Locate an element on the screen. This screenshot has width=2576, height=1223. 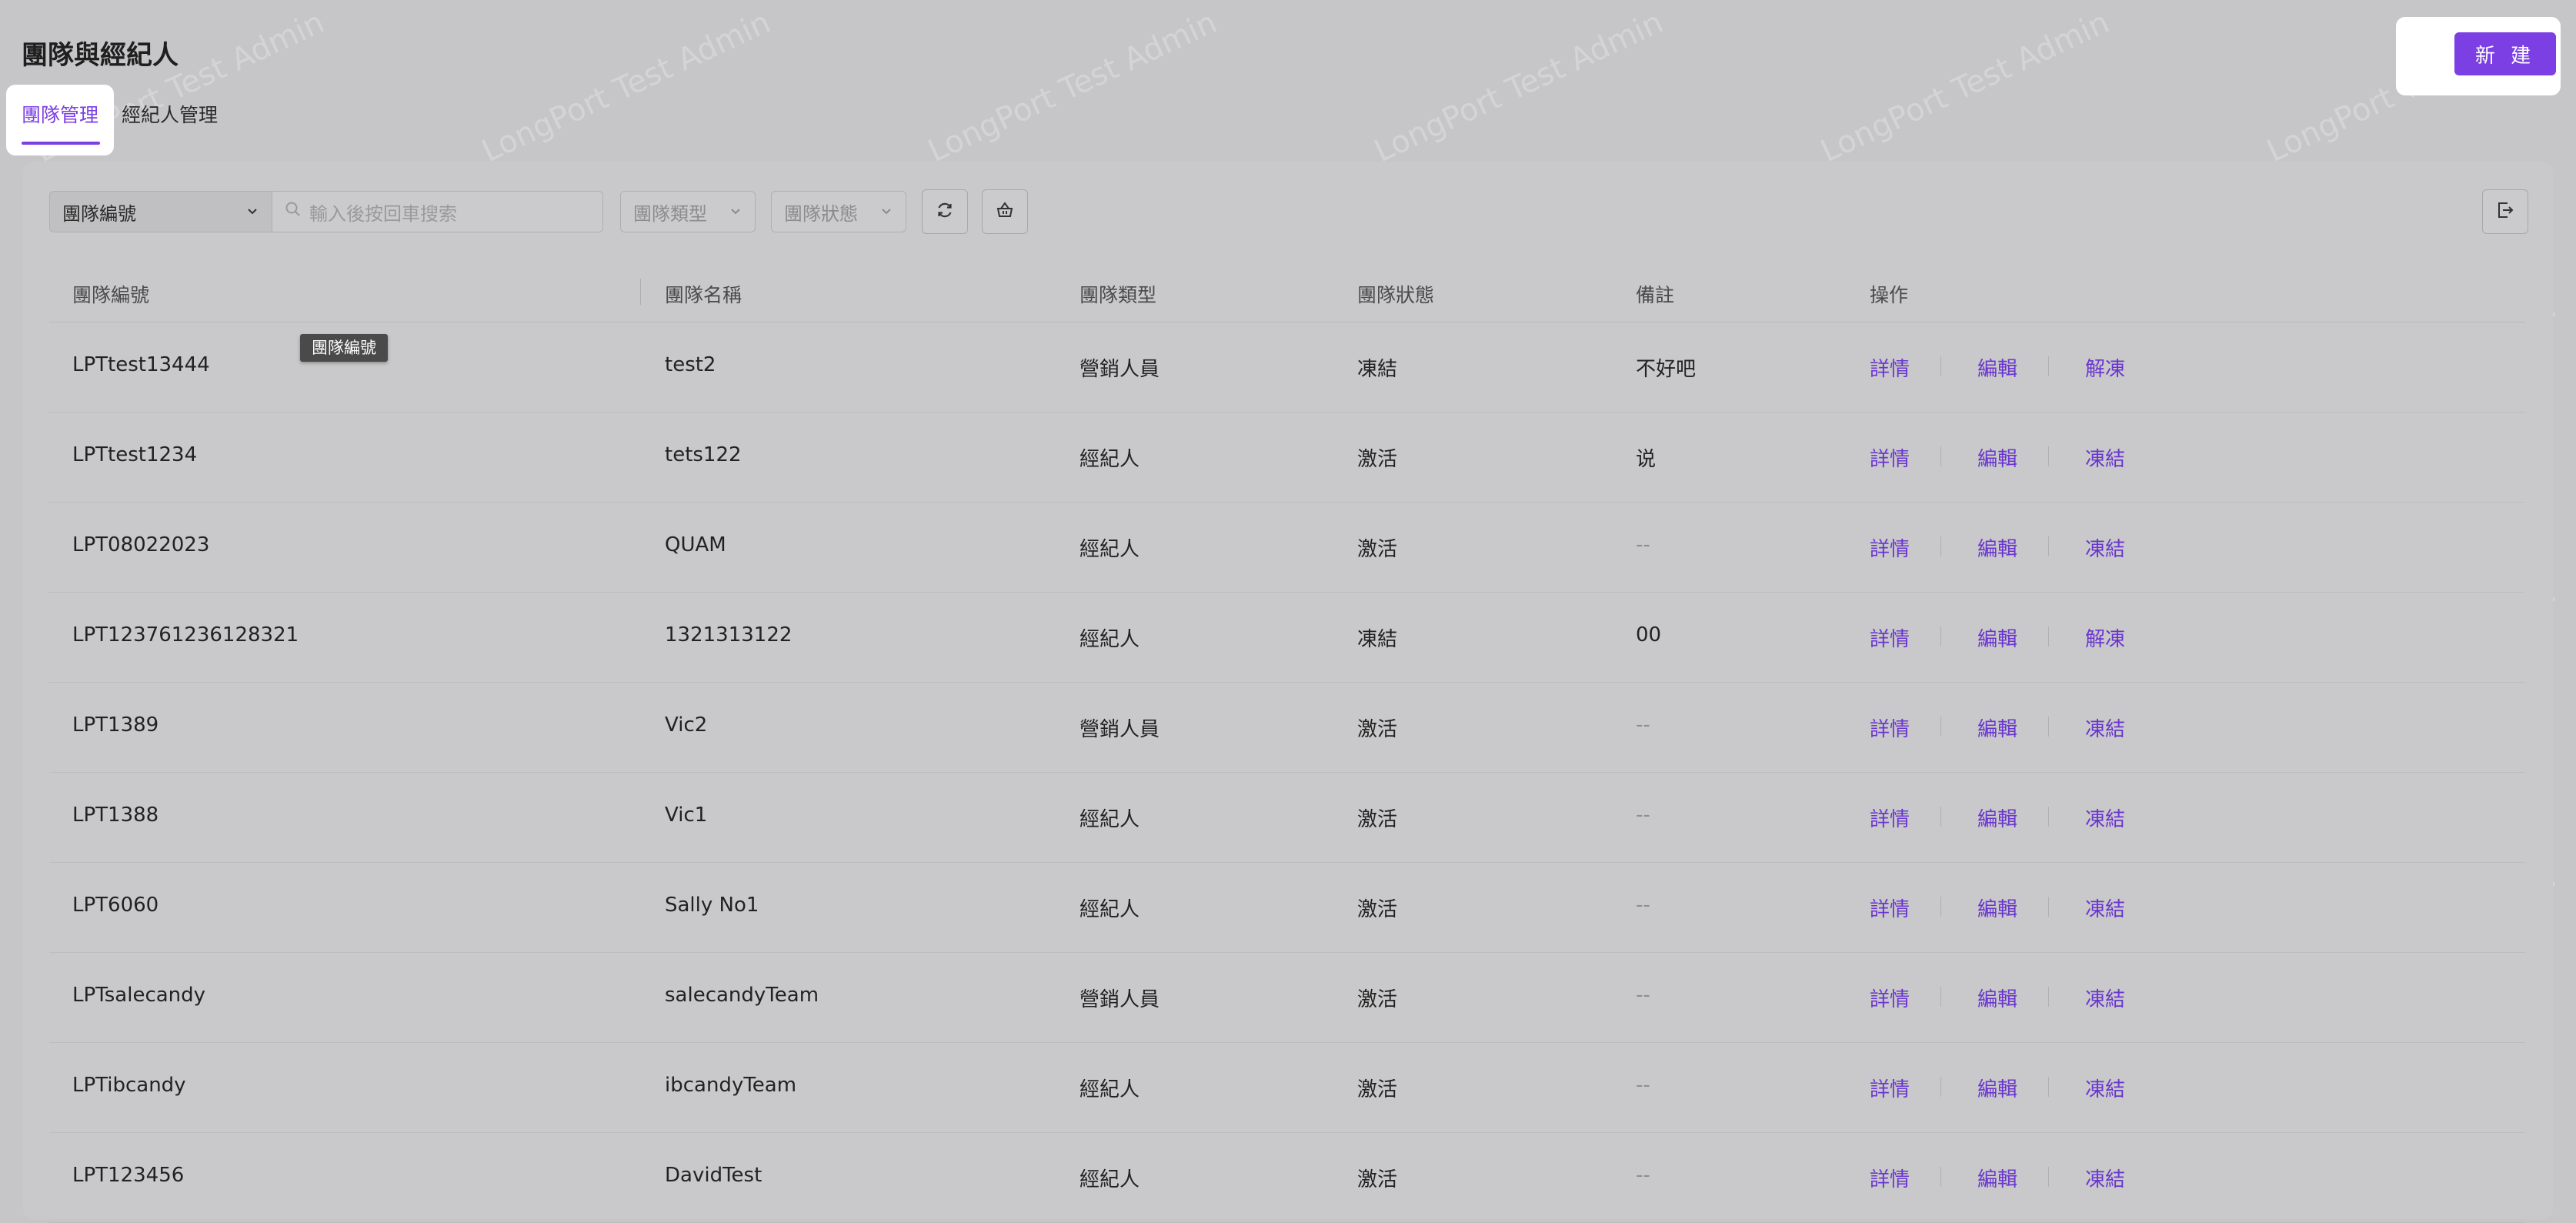
tab-team-management: 團隊管理 is located at coordinates (60, 114).